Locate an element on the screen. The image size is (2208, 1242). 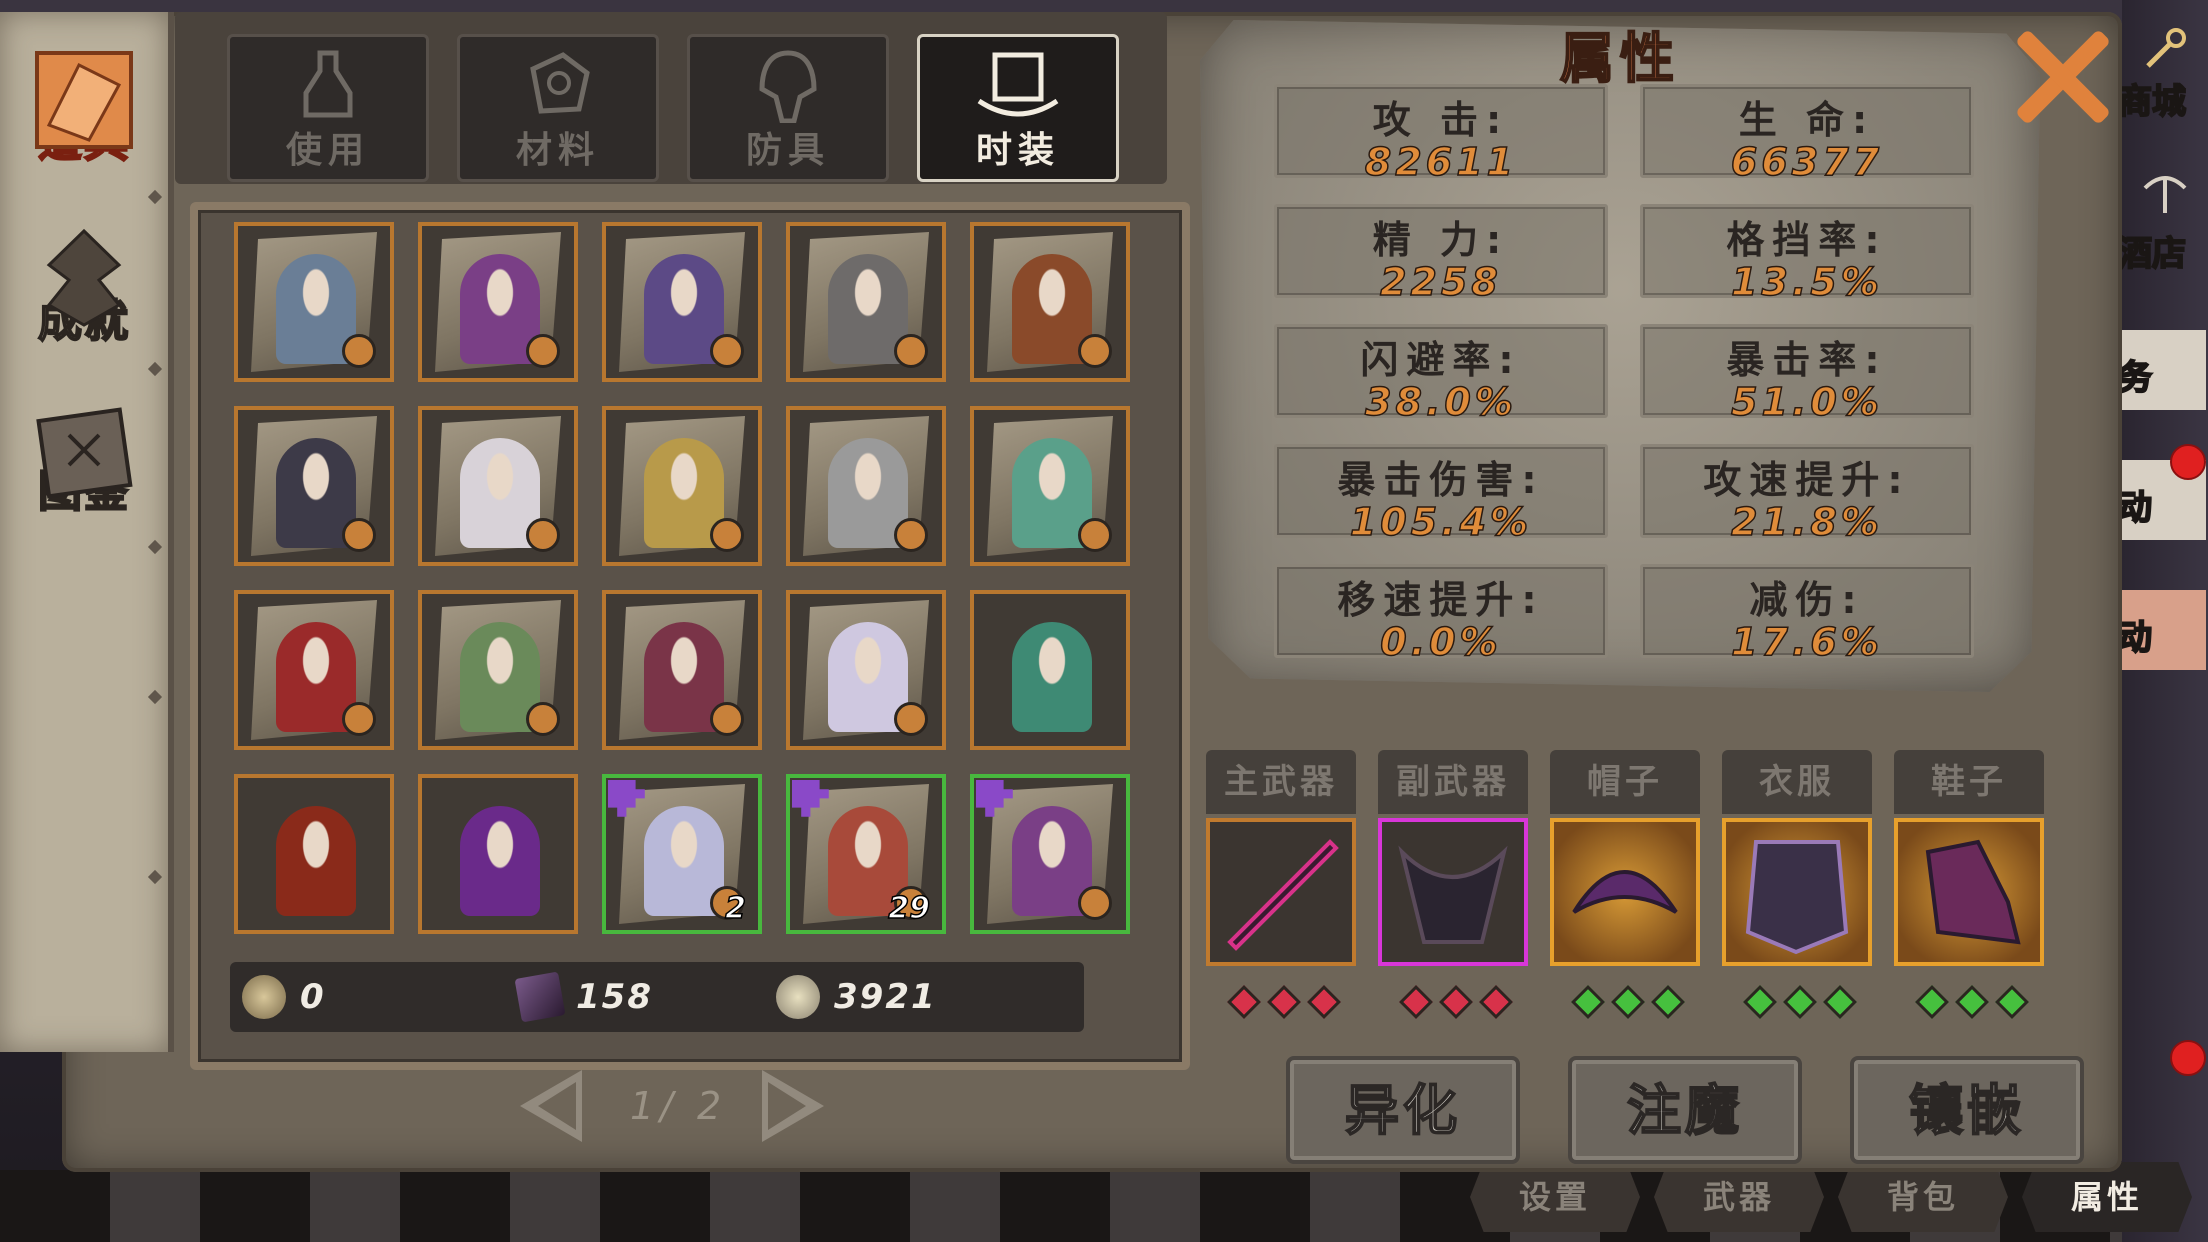
equipment-slot: 主武器 is located at coordinates (1281, 884).